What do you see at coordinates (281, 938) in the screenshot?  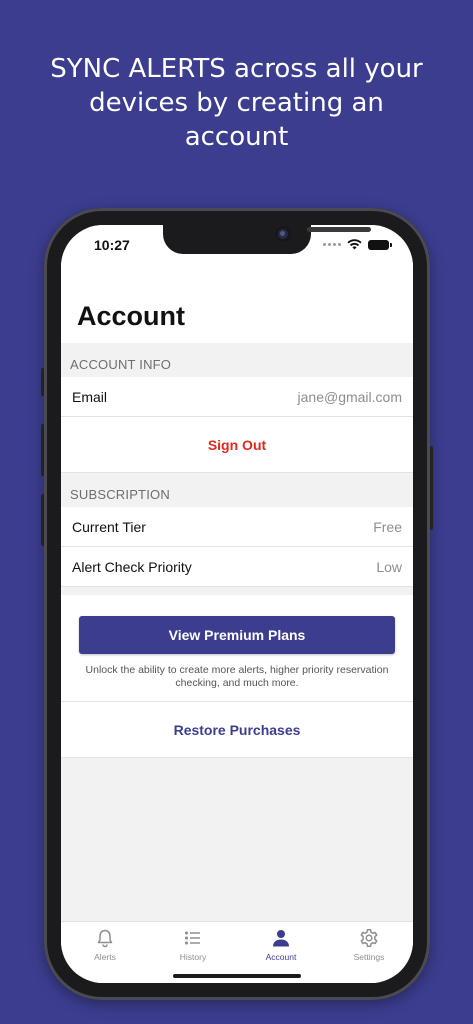 I see `person-icon` at bounding box center [281, 938].